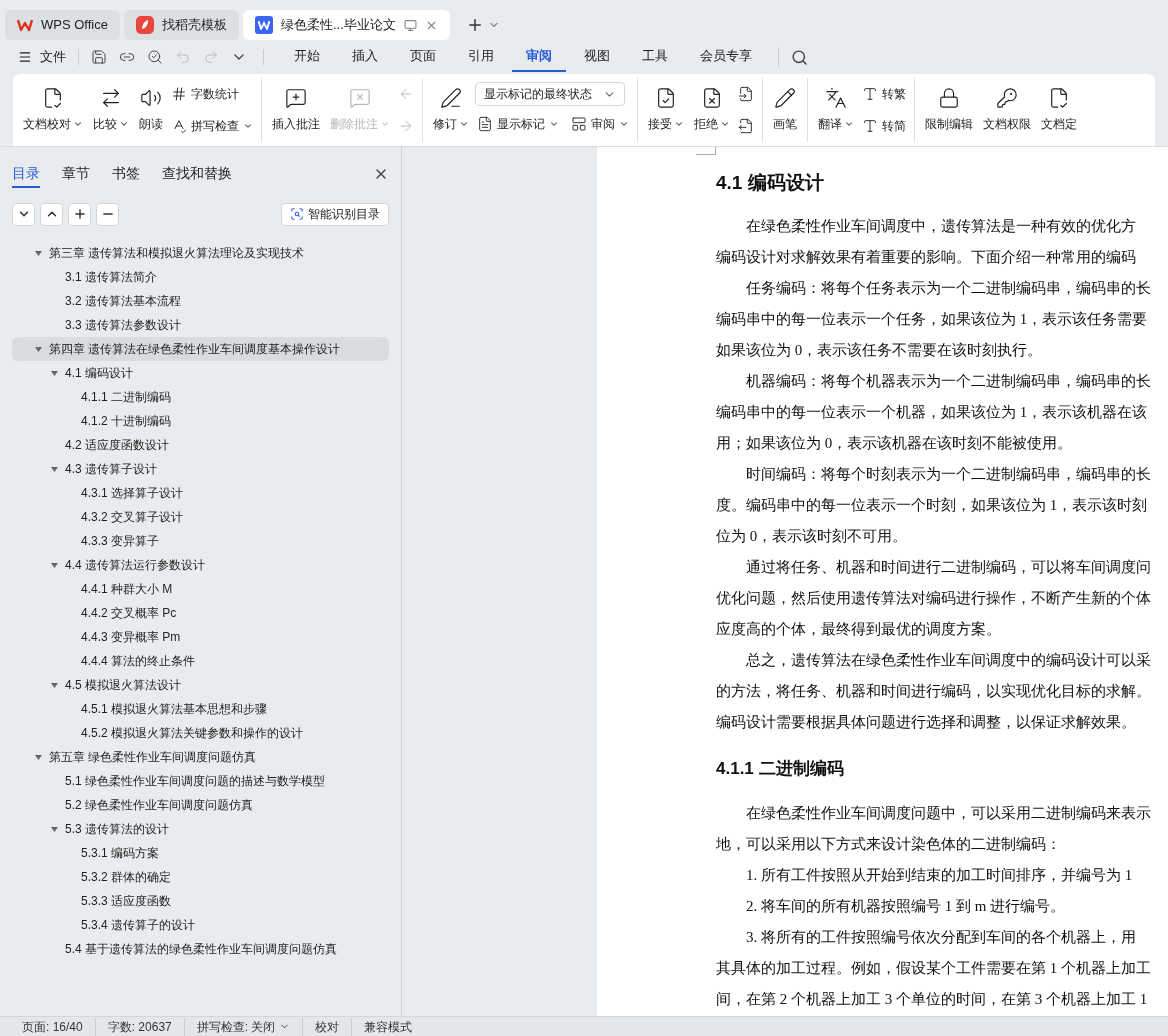 Image resolution: width=1168 pixels, height=1036 pixels. I want to click on smart-toc-button: 智能识别目录, so click(335, 214).